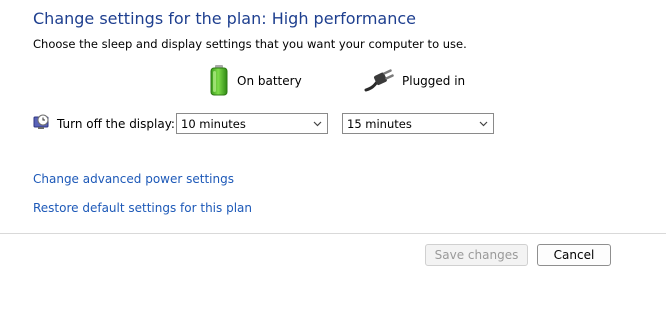 Image resolution: width=666 pixels, height=310 pixels. What do you see at coordinates (142, 208) in the screenshot?
I see `restore-default-settings-link: Restore default settings for this plan` at bounding box center [142, 208].